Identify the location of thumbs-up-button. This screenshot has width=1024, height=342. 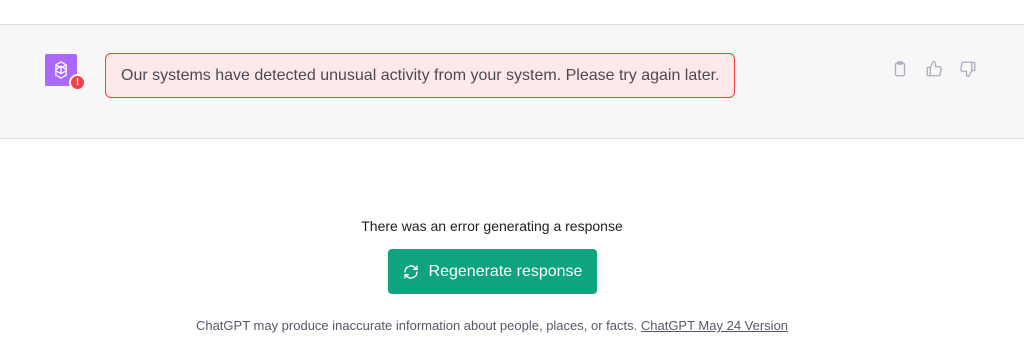
(934, 69).